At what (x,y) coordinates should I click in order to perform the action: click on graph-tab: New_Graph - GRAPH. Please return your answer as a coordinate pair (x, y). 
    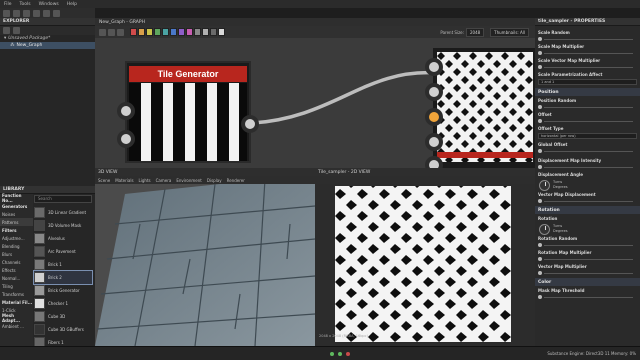
    Looking at the image, I should click on (122, 22).